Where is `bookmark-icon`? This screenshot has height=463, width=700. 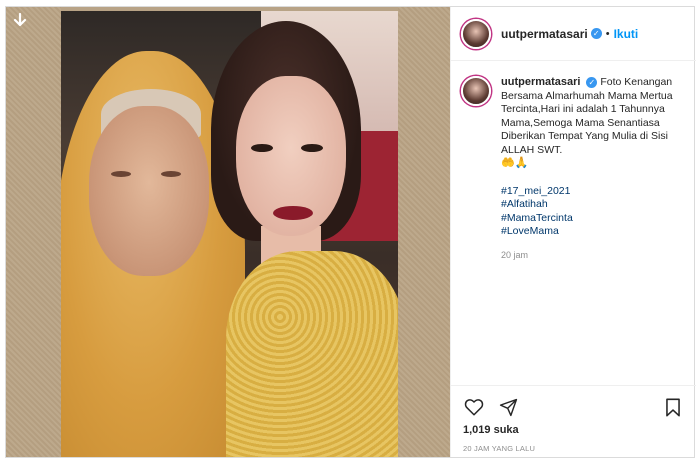 bookmark-icon is located at coordinates (673, 407).